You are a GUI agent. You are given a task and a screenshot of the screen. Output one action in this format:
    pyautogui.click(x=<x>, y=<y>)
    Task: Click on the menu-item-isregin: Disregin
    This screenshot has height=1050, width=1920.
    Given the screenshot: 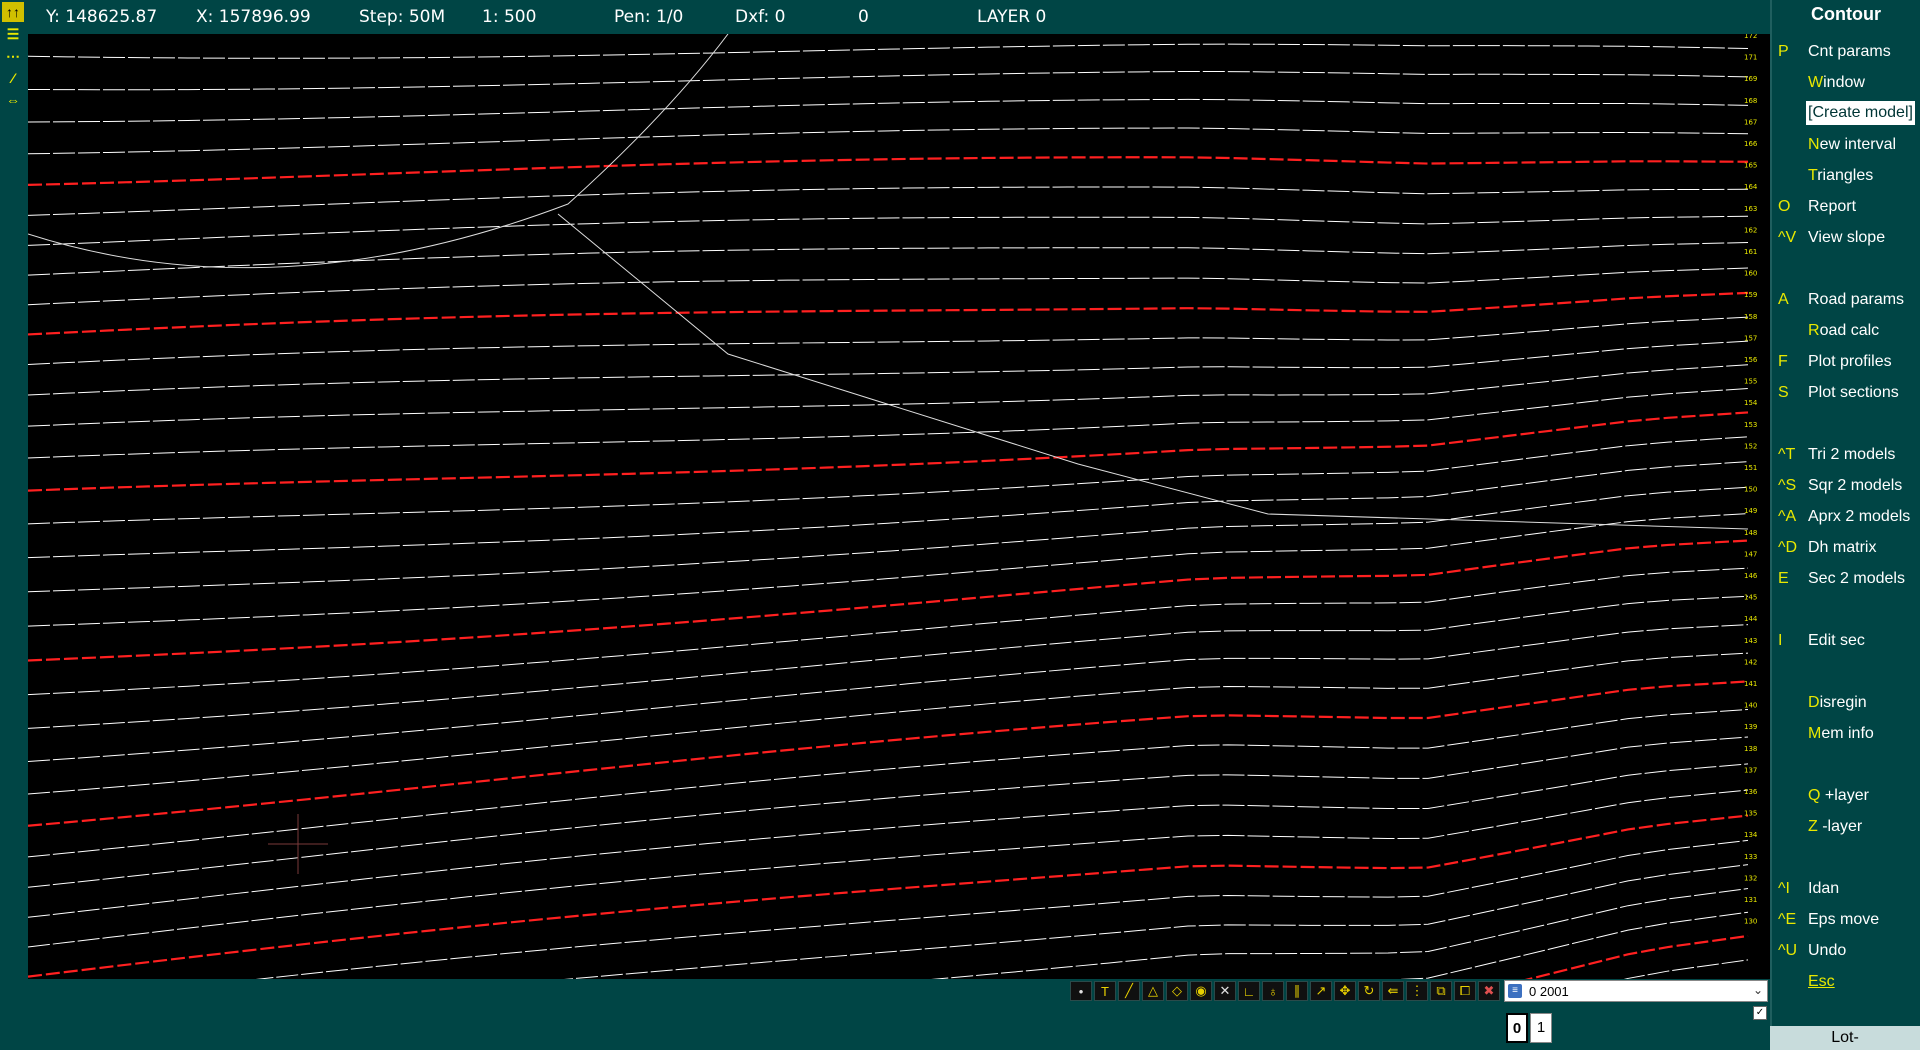 What is the action you would take?
    pyautogui.click(x=1846, y=702)
    